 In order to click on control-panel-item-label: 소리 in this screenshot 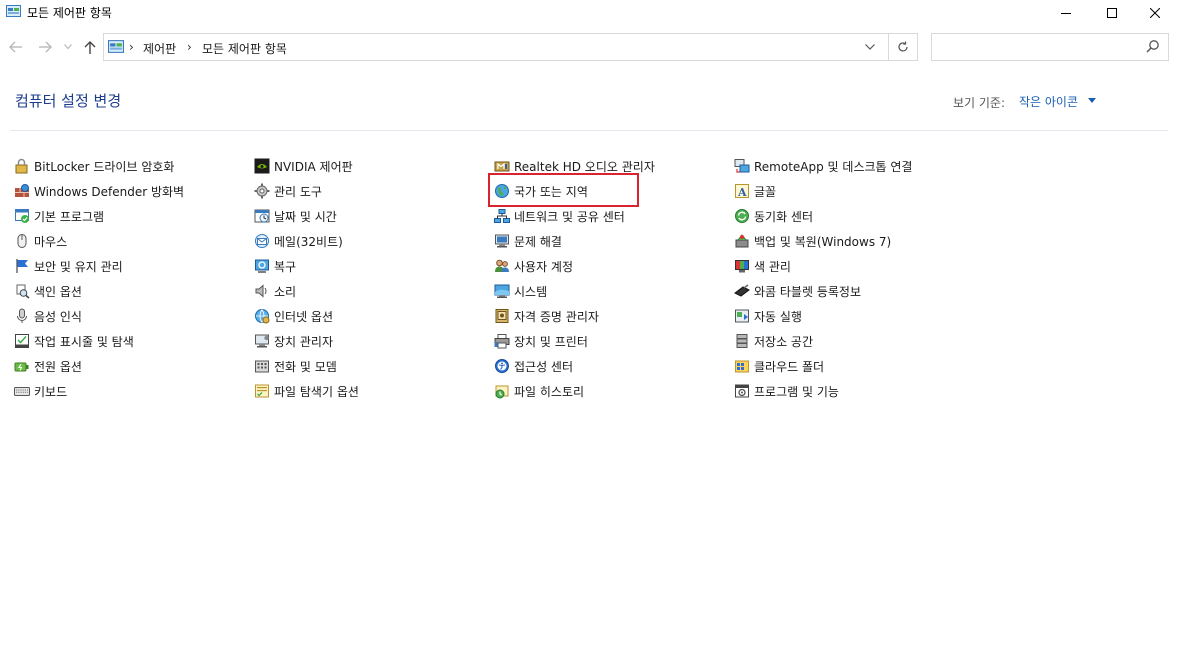, I will do `click(285, 291)`.